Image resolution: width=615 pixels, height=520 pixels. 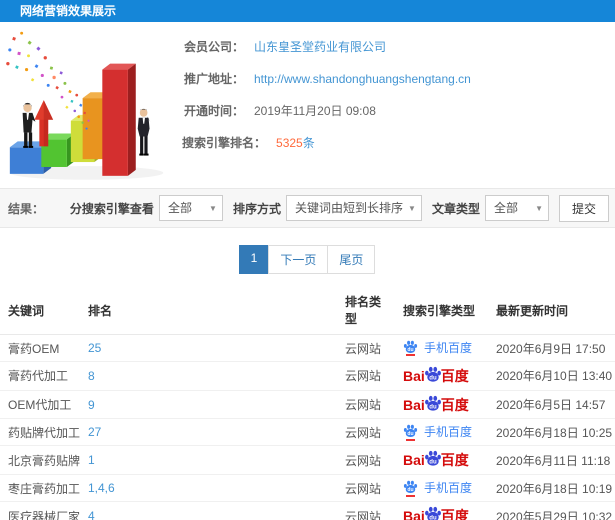 I want to click on rank-cell: 1,4,6, so click(x=208, y=488).